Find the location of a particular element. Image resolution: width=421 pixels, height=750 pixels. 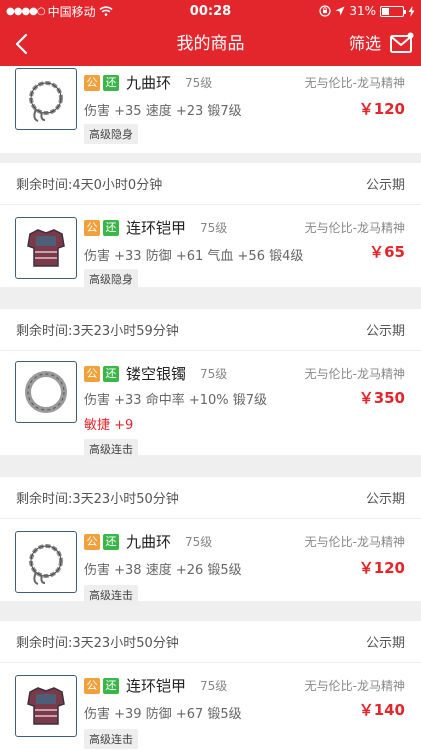

silver-bracelet-icon is located at coordinates (46, 392).